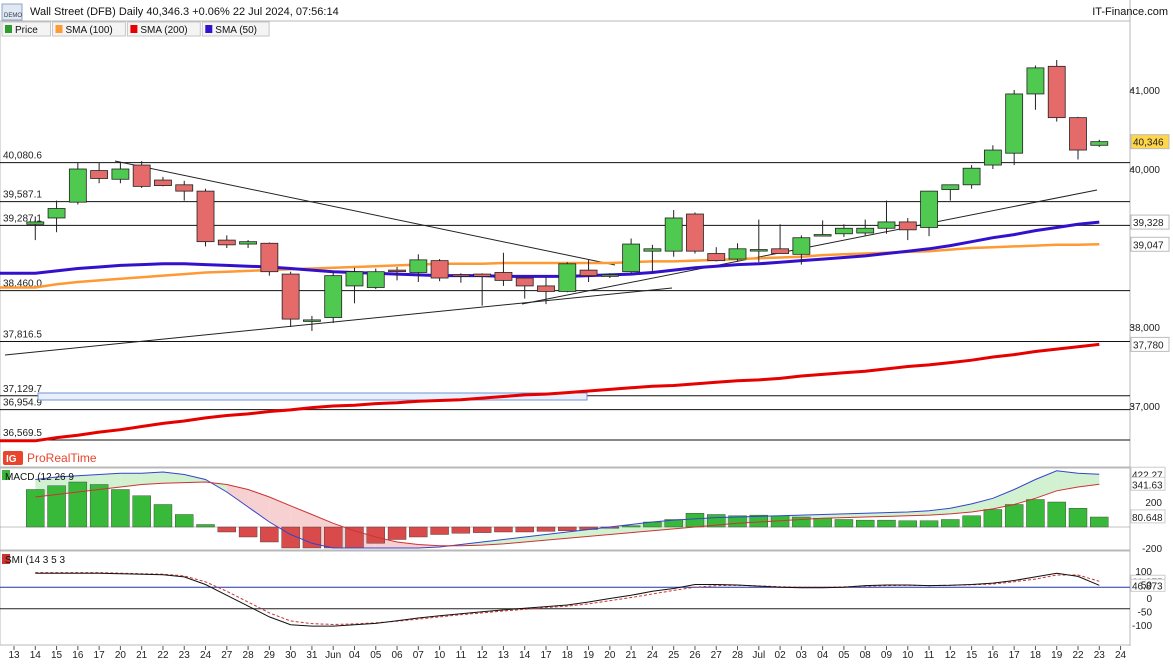 The image size is (1173, 665). Describe the element at coordinates (78, 655) in the screenshot. I see `date-tick-label: 16` at that location.